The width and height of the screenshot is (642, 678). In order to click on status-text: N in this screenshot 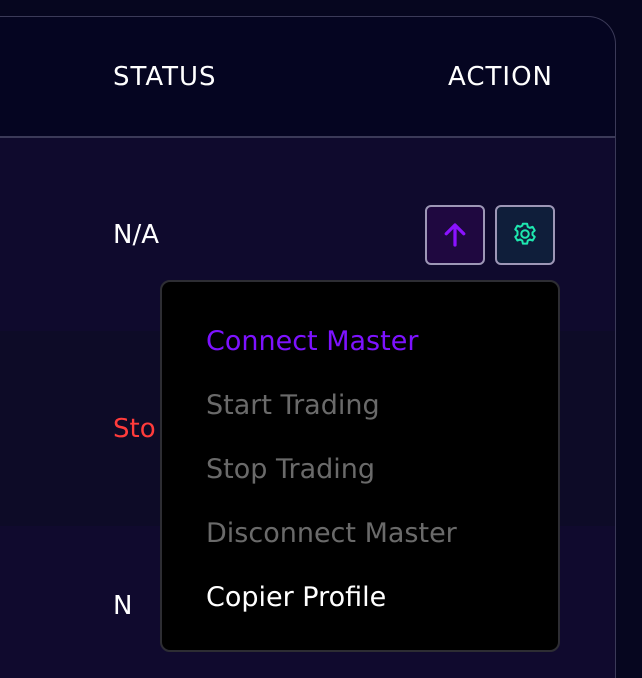, I will do `click(122, 606)`.